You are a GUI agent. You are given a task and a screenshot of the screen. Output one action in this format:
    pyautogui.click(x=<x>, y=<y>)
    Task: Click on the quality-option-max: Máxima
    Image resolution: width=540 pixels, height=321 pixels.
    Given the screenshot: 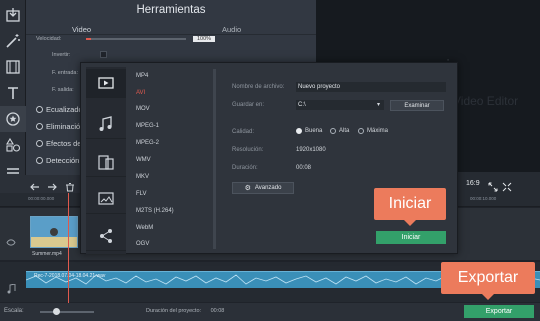 What is the action you would take?
    pyautogui.click(x=373, y=131)
    